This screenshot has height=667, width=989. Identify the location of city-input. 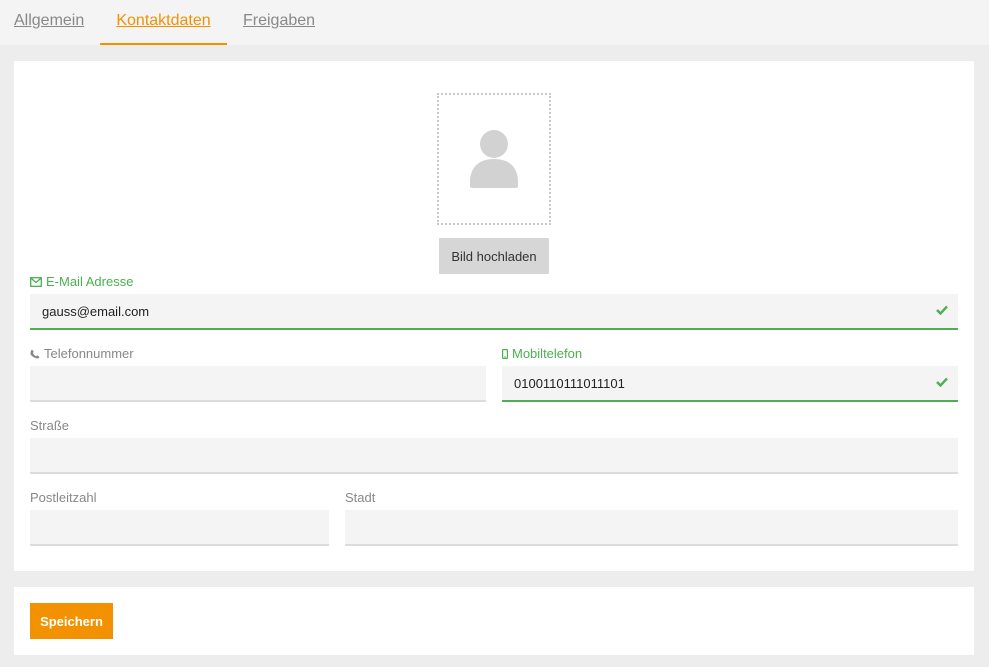
(651, 527).